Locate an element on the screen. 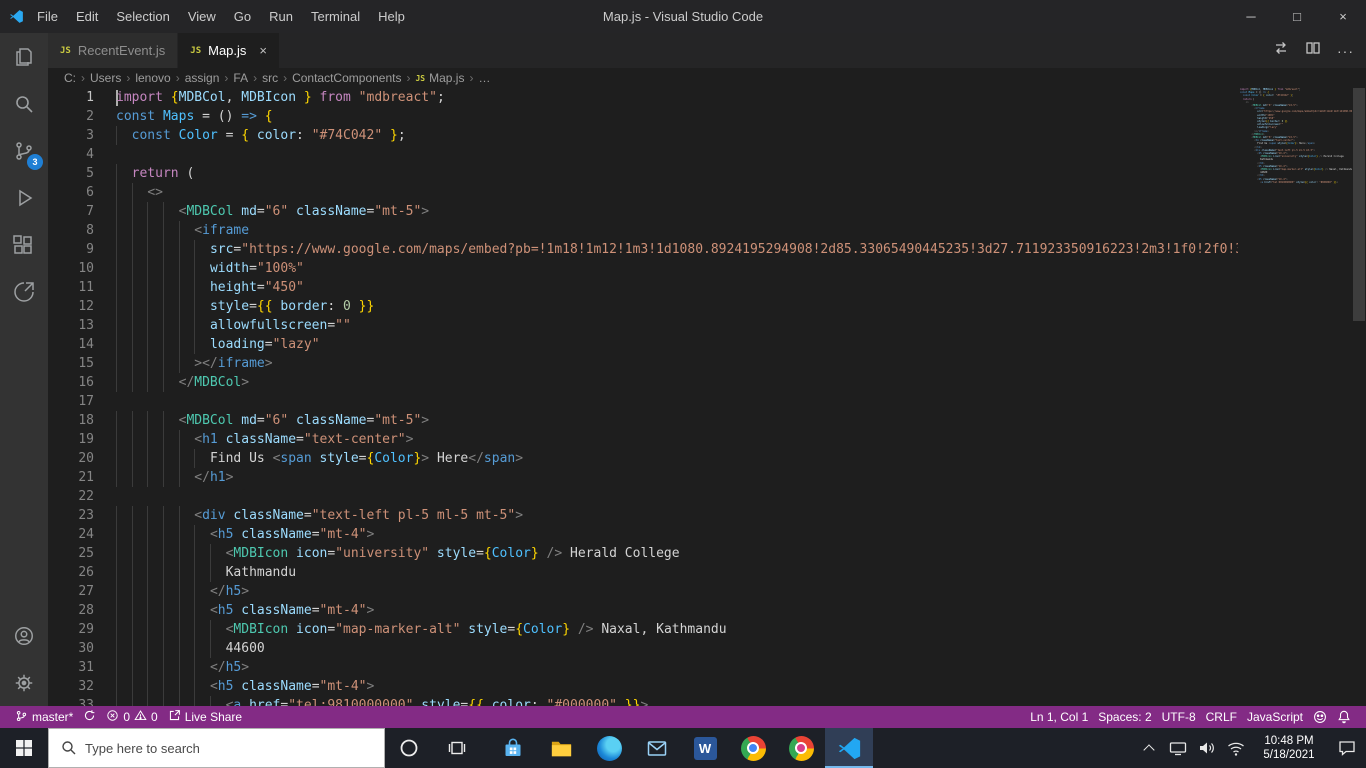  code-line: 31 </h5> is located at coordinates (643, 667).